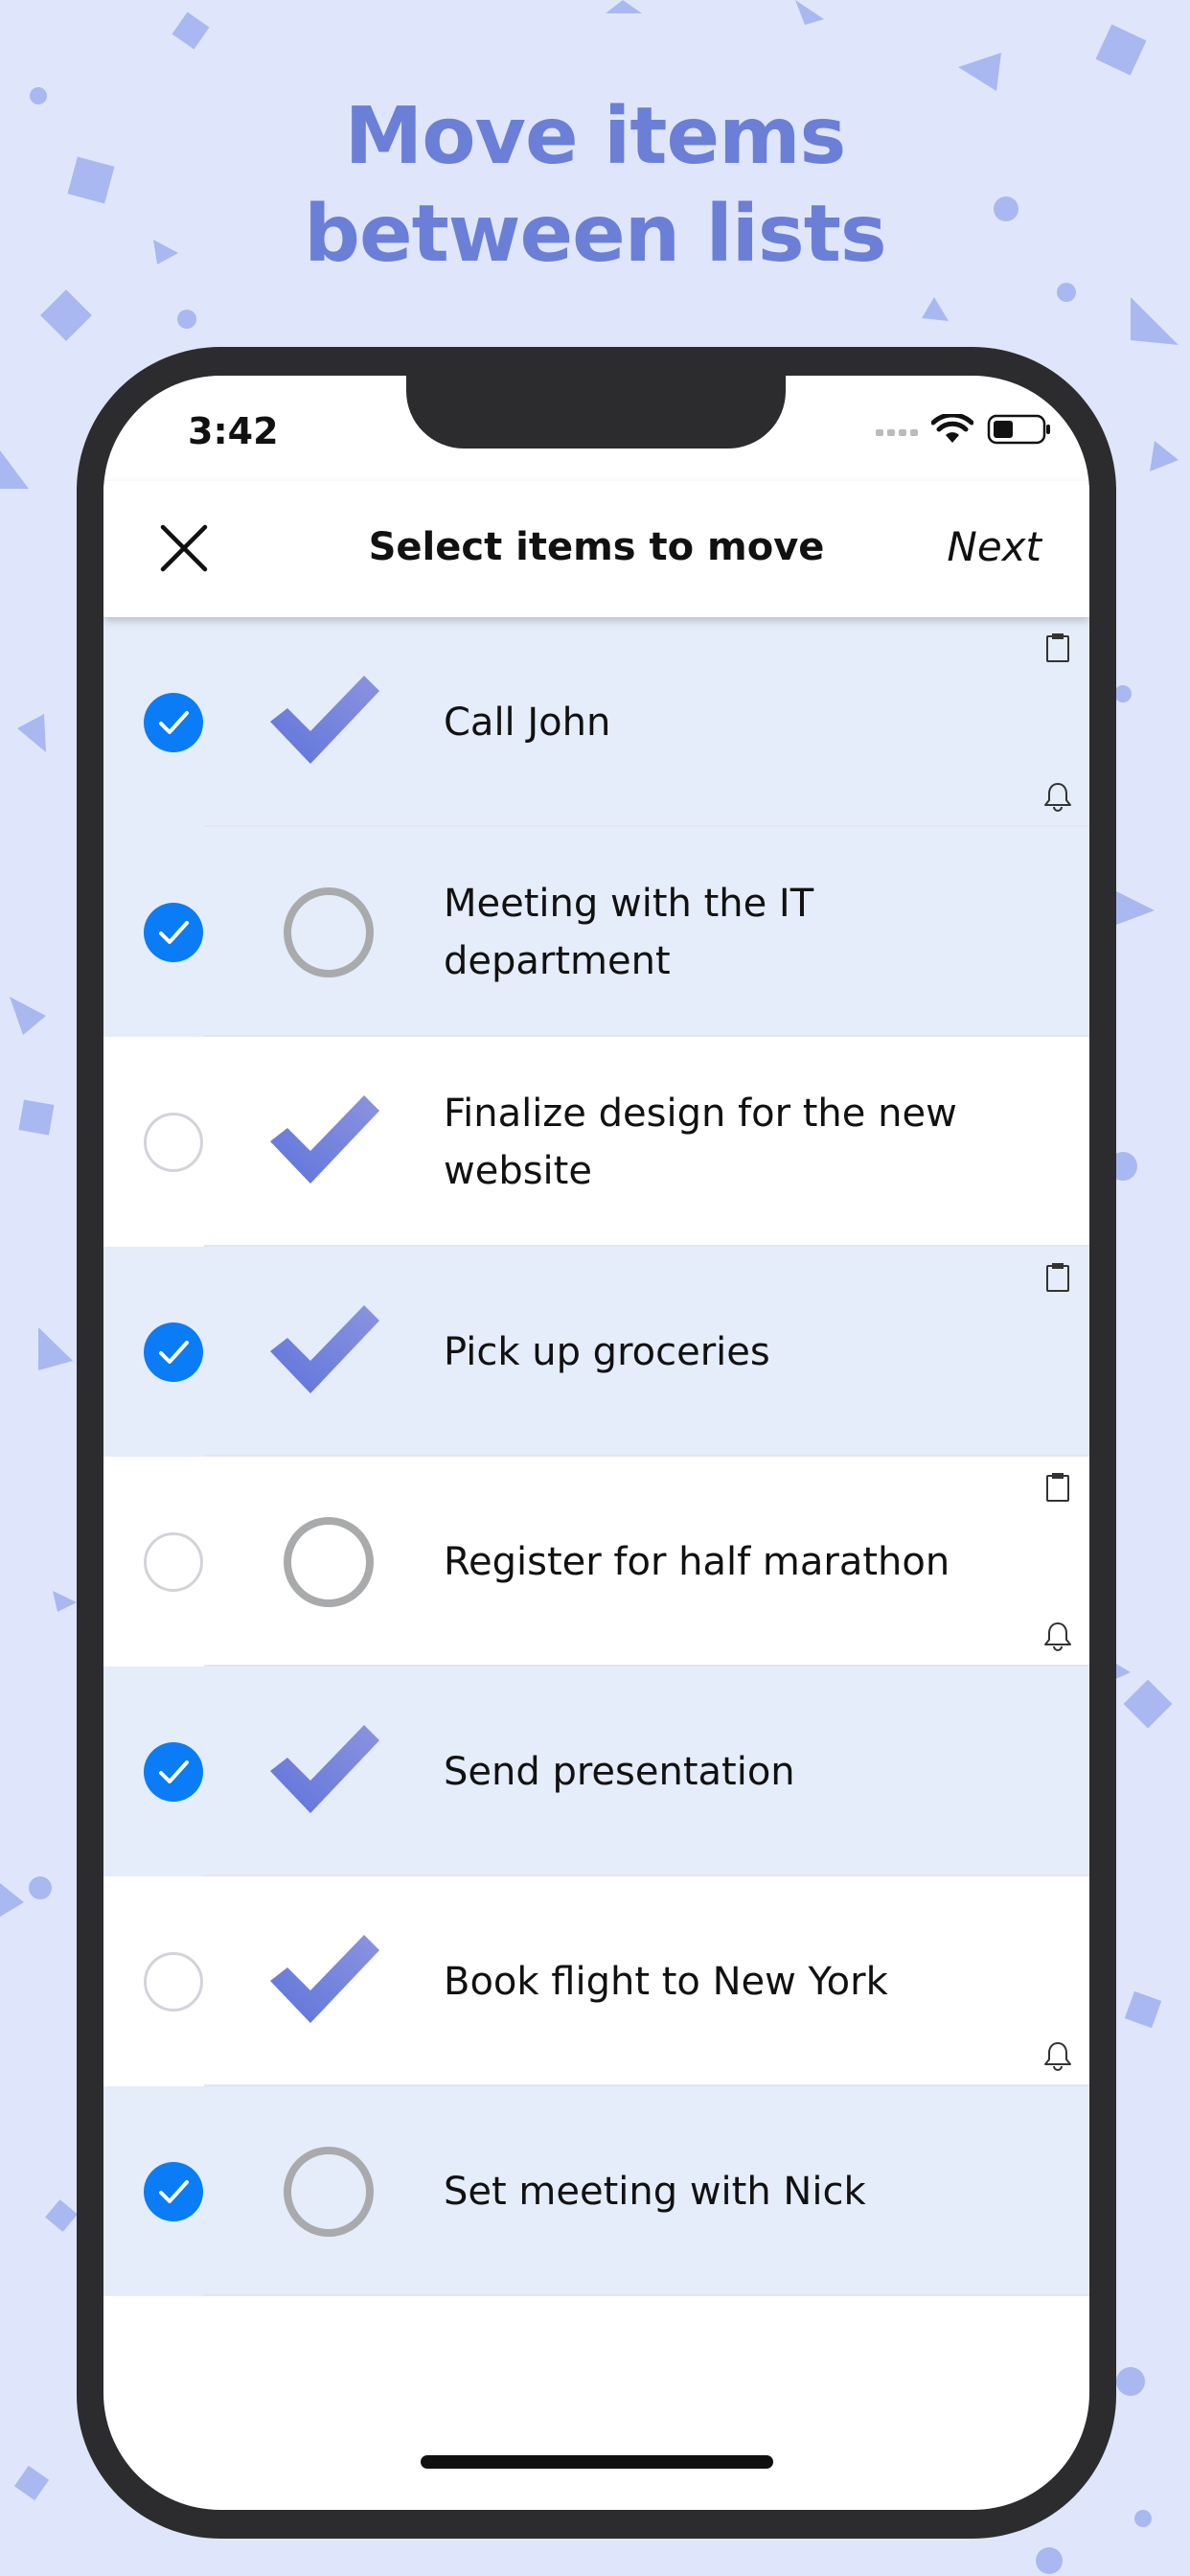  What do you see at coordinates (1018, 429) in the screenshot?
I see `battery-icon` at bounding box center [1018, 429].